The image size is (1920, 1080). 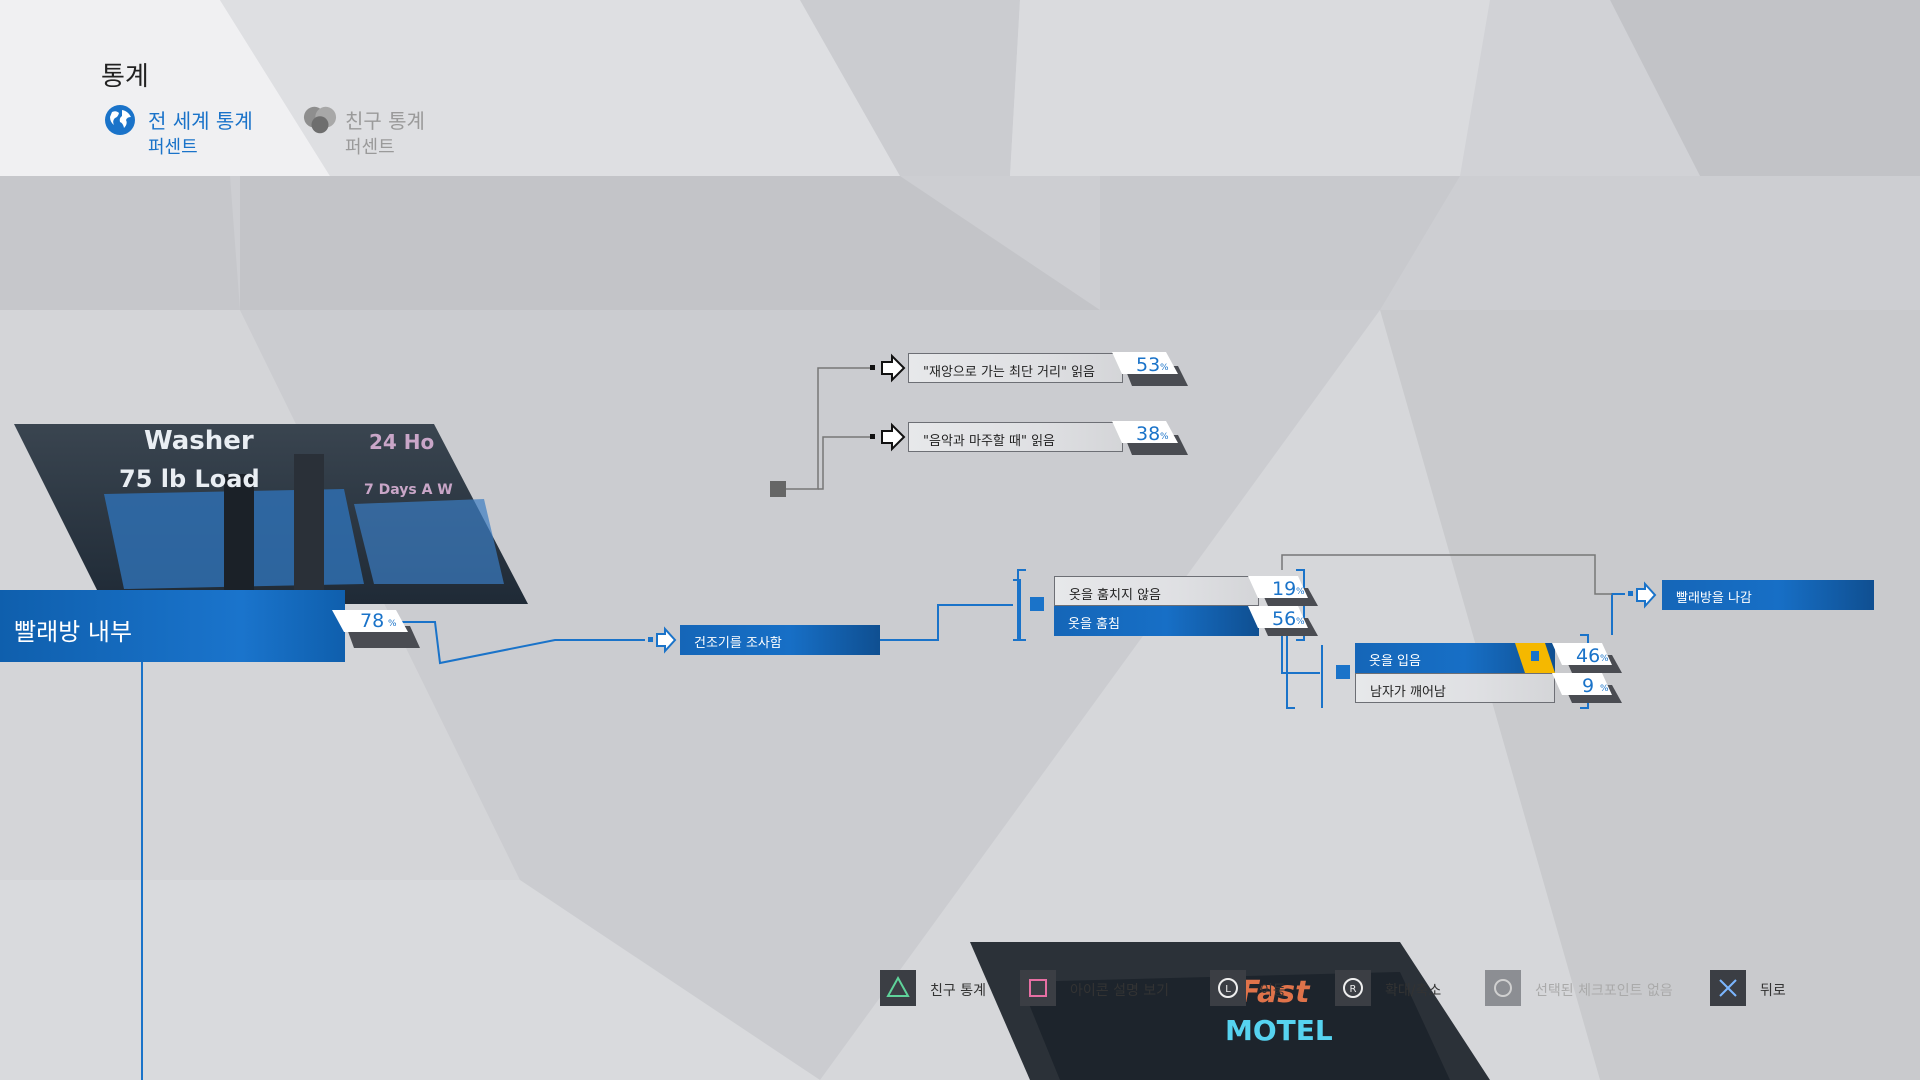 What do you see at coordinates (898, 988) in the screenshot?
I see `triangle-button-icon` at bounding box center [898, 988].